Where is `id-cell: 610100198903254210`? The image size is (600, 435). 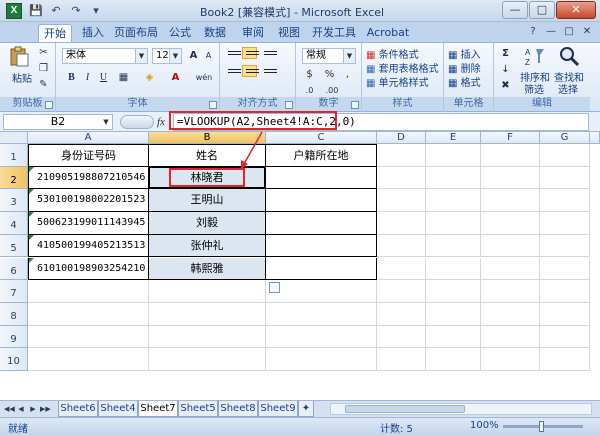
id-cell: 610100198903254210 is located at coordinates (88, 269).